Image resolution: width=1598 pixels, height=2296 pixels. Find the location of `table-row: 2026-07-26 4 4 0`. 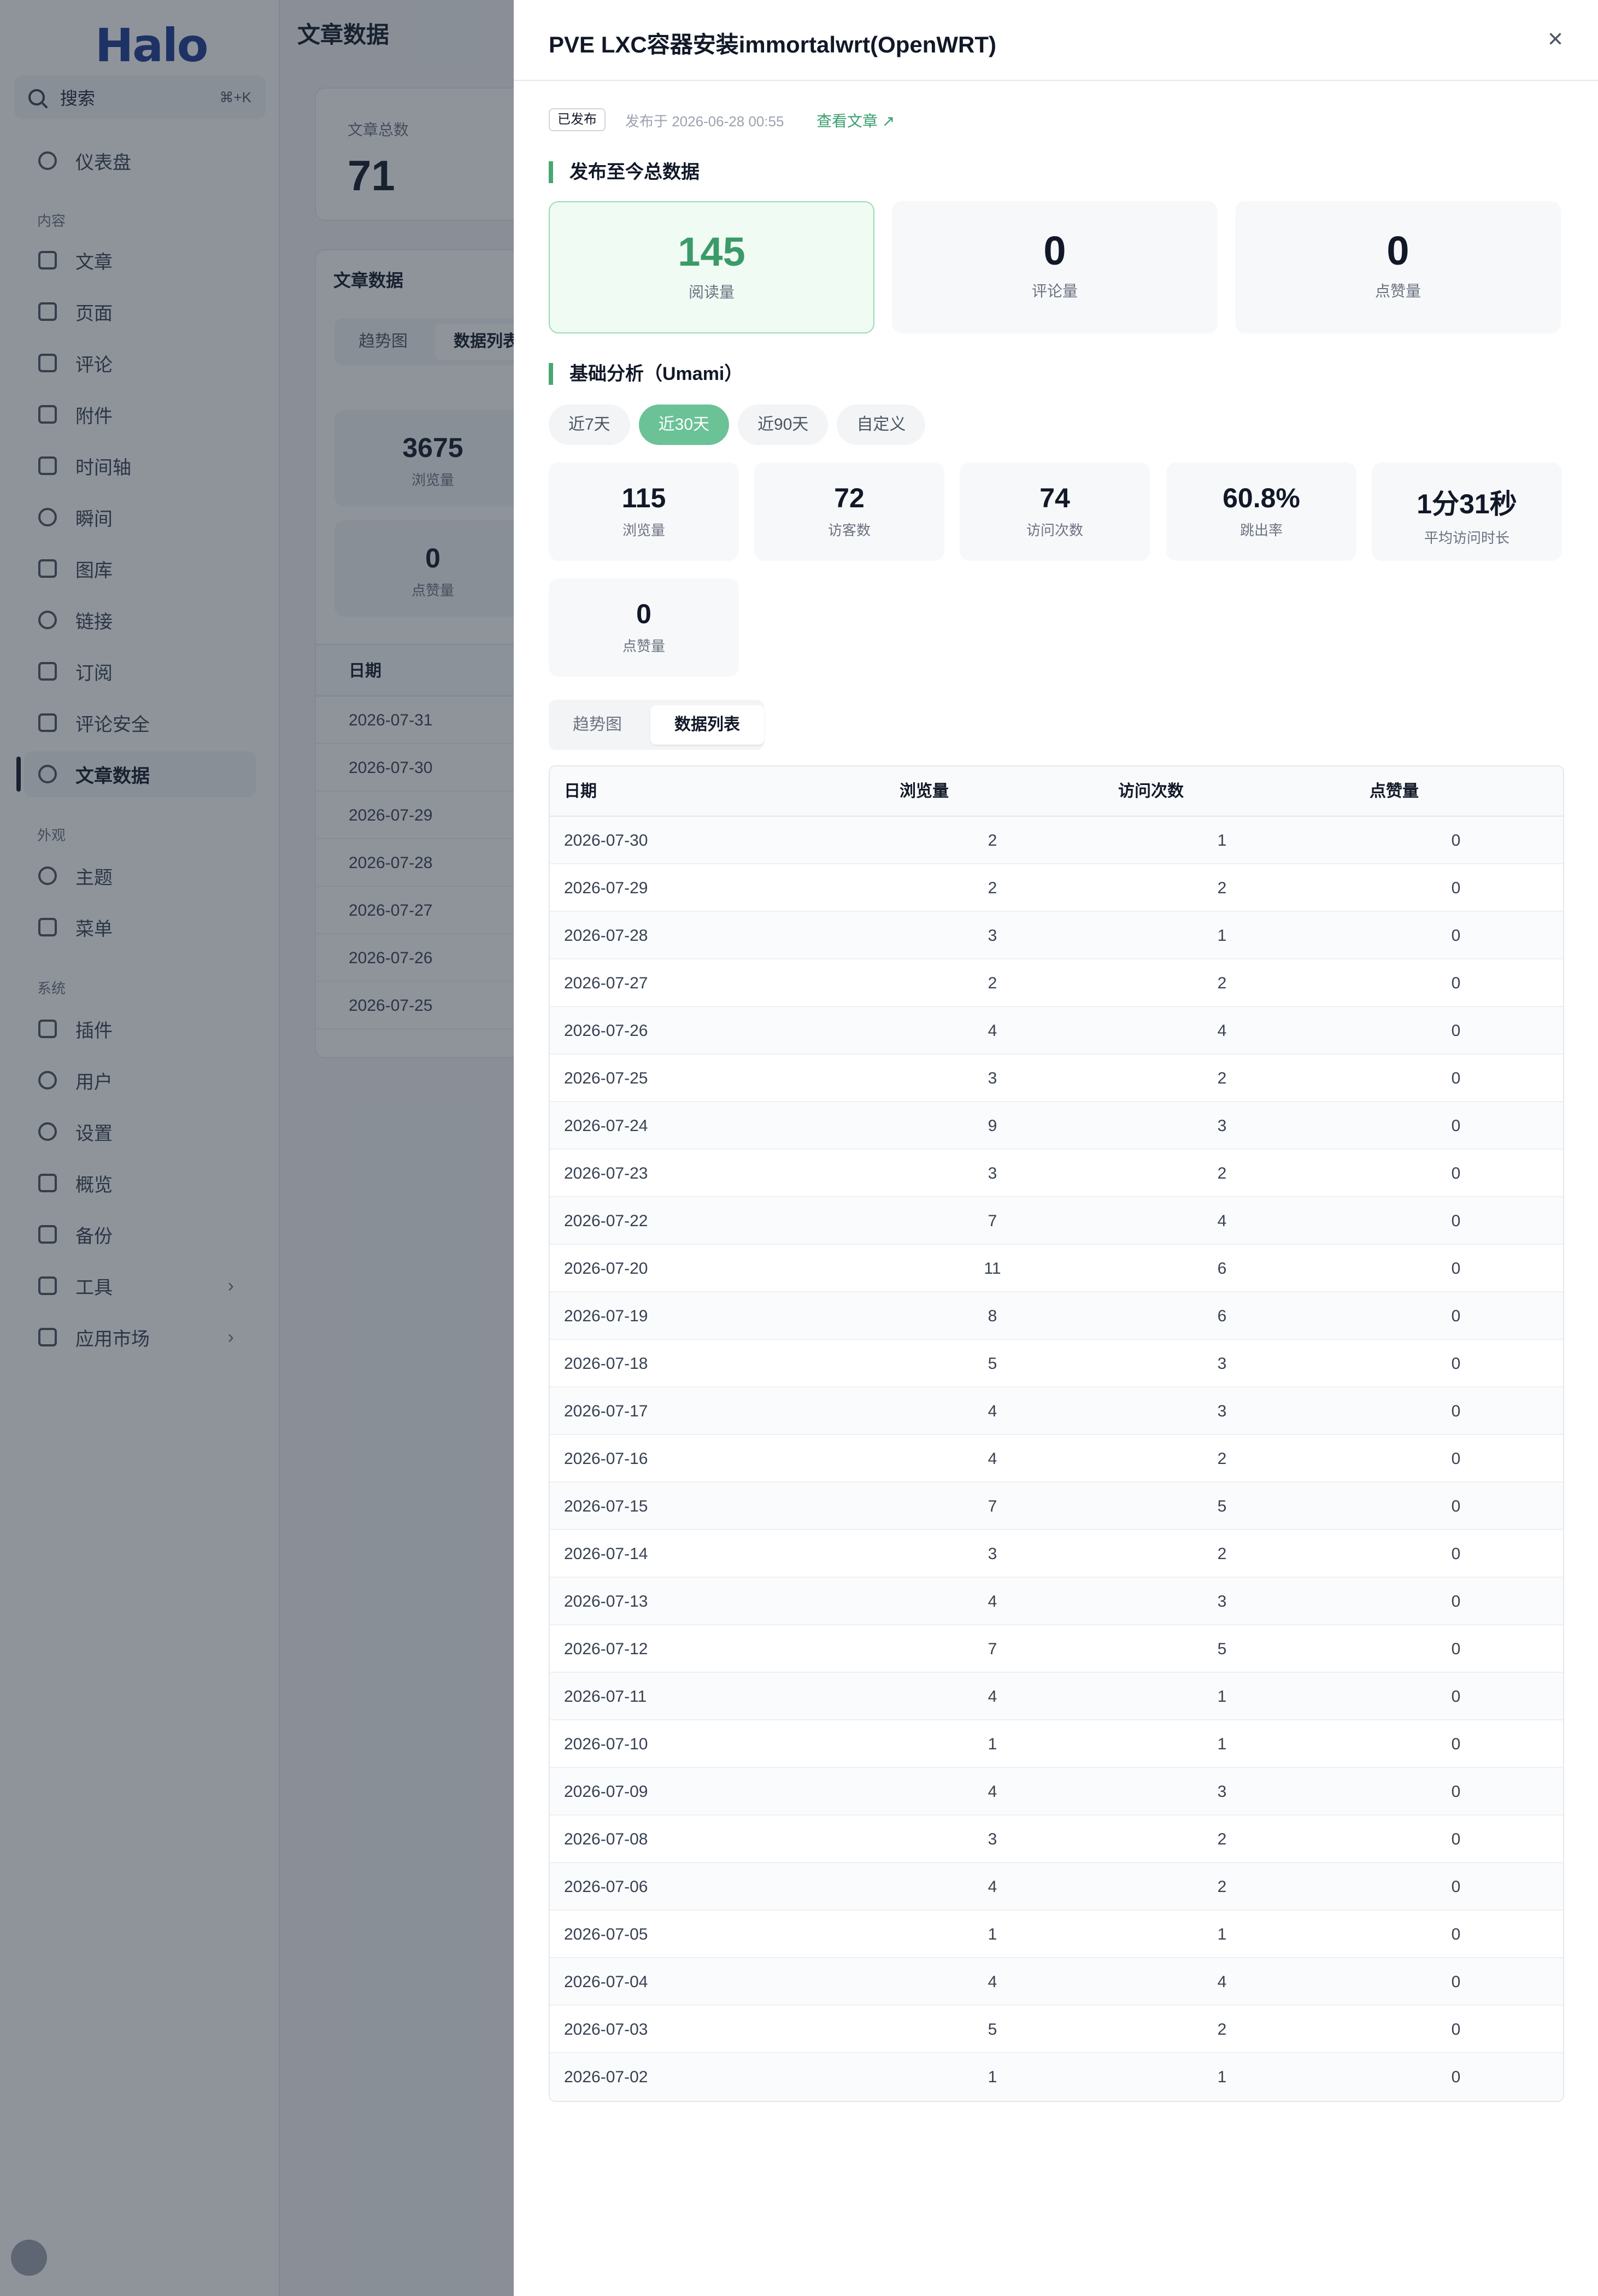

table-row: 2026-07-26 4 4 0 is located at coordinates (1056, 1031).